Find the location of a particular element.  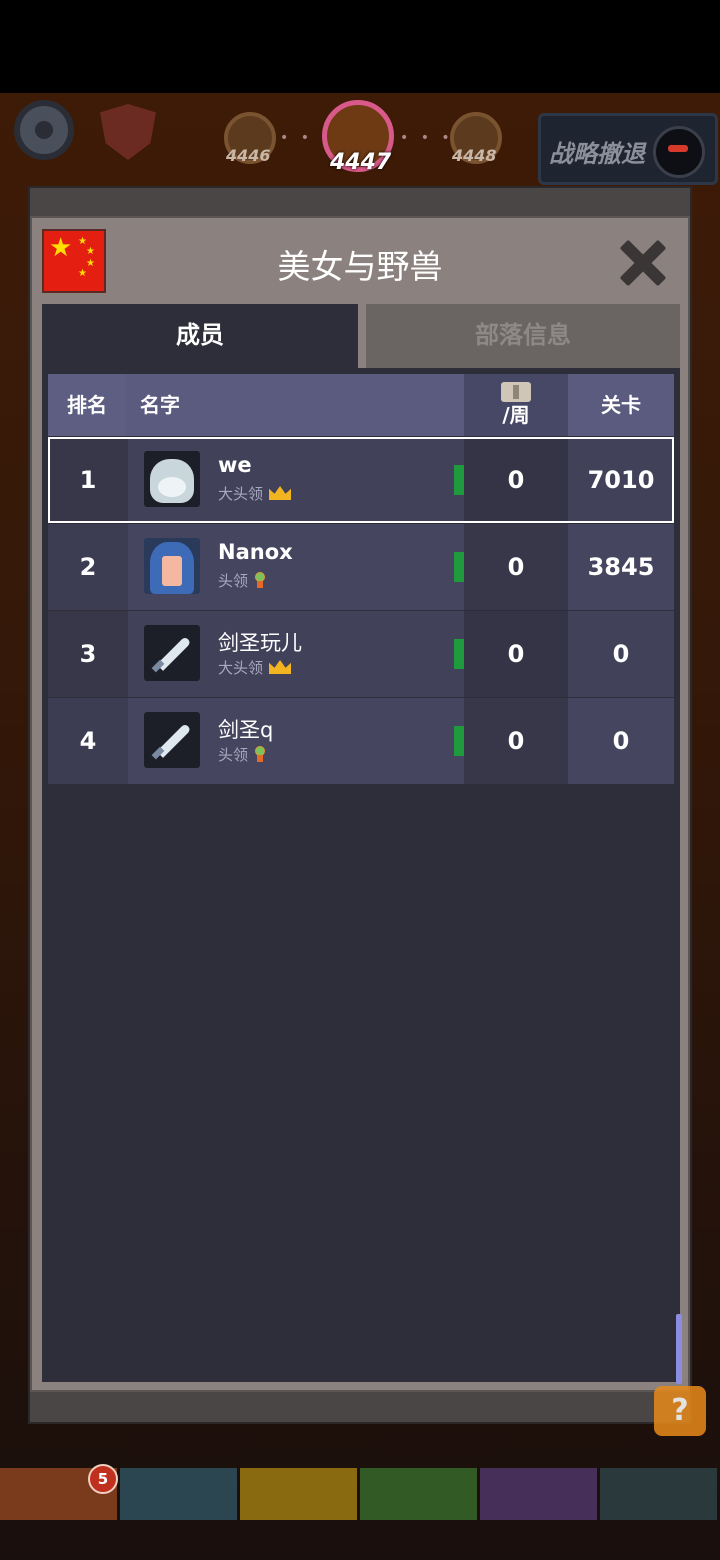

header-weekly-contribution: /周 is located at coordinates (516, 405).